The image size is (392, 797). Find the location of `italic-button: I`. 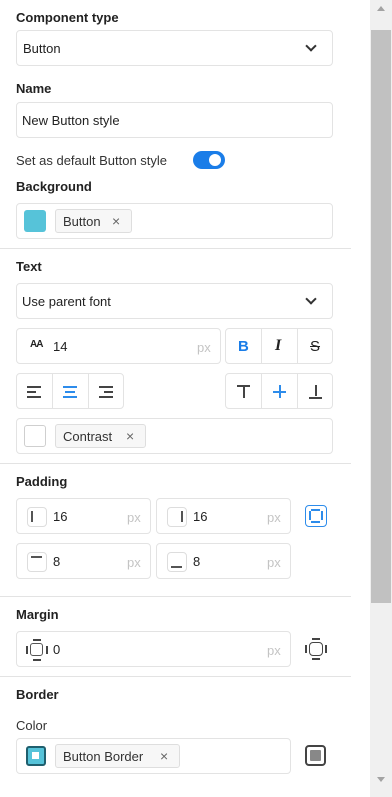

italic-button: I is located at coordinates (278, 346).